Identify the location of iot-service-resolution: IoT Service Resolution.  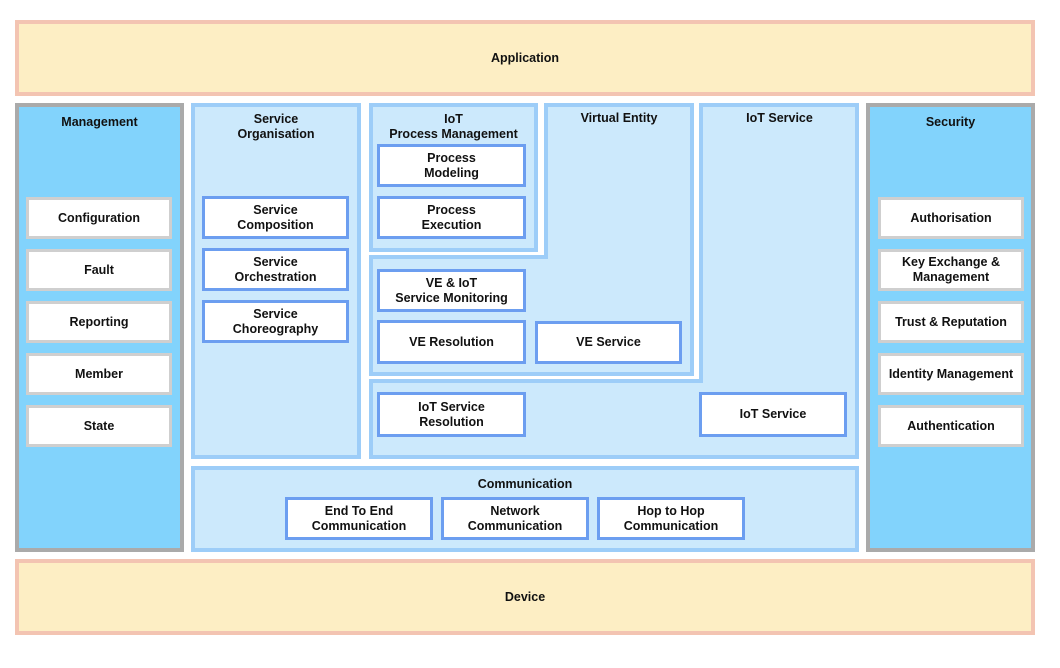
(451, 414).